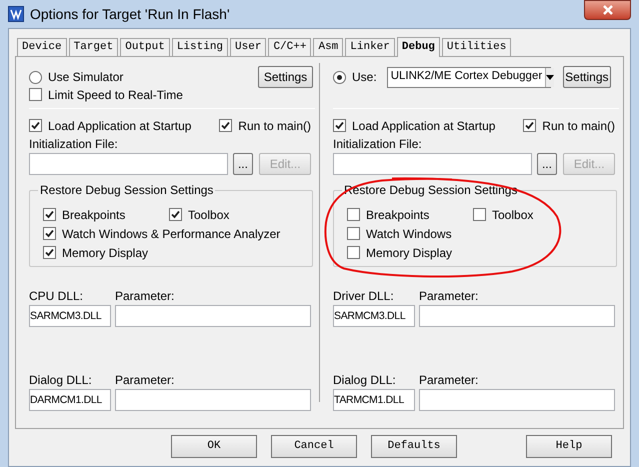 This screenshot has height=467, width=639. What do you see at coordinates (314, 446) in the screenshot?
I see `dialog-button: Cancel` at bounding box center [314, 446].